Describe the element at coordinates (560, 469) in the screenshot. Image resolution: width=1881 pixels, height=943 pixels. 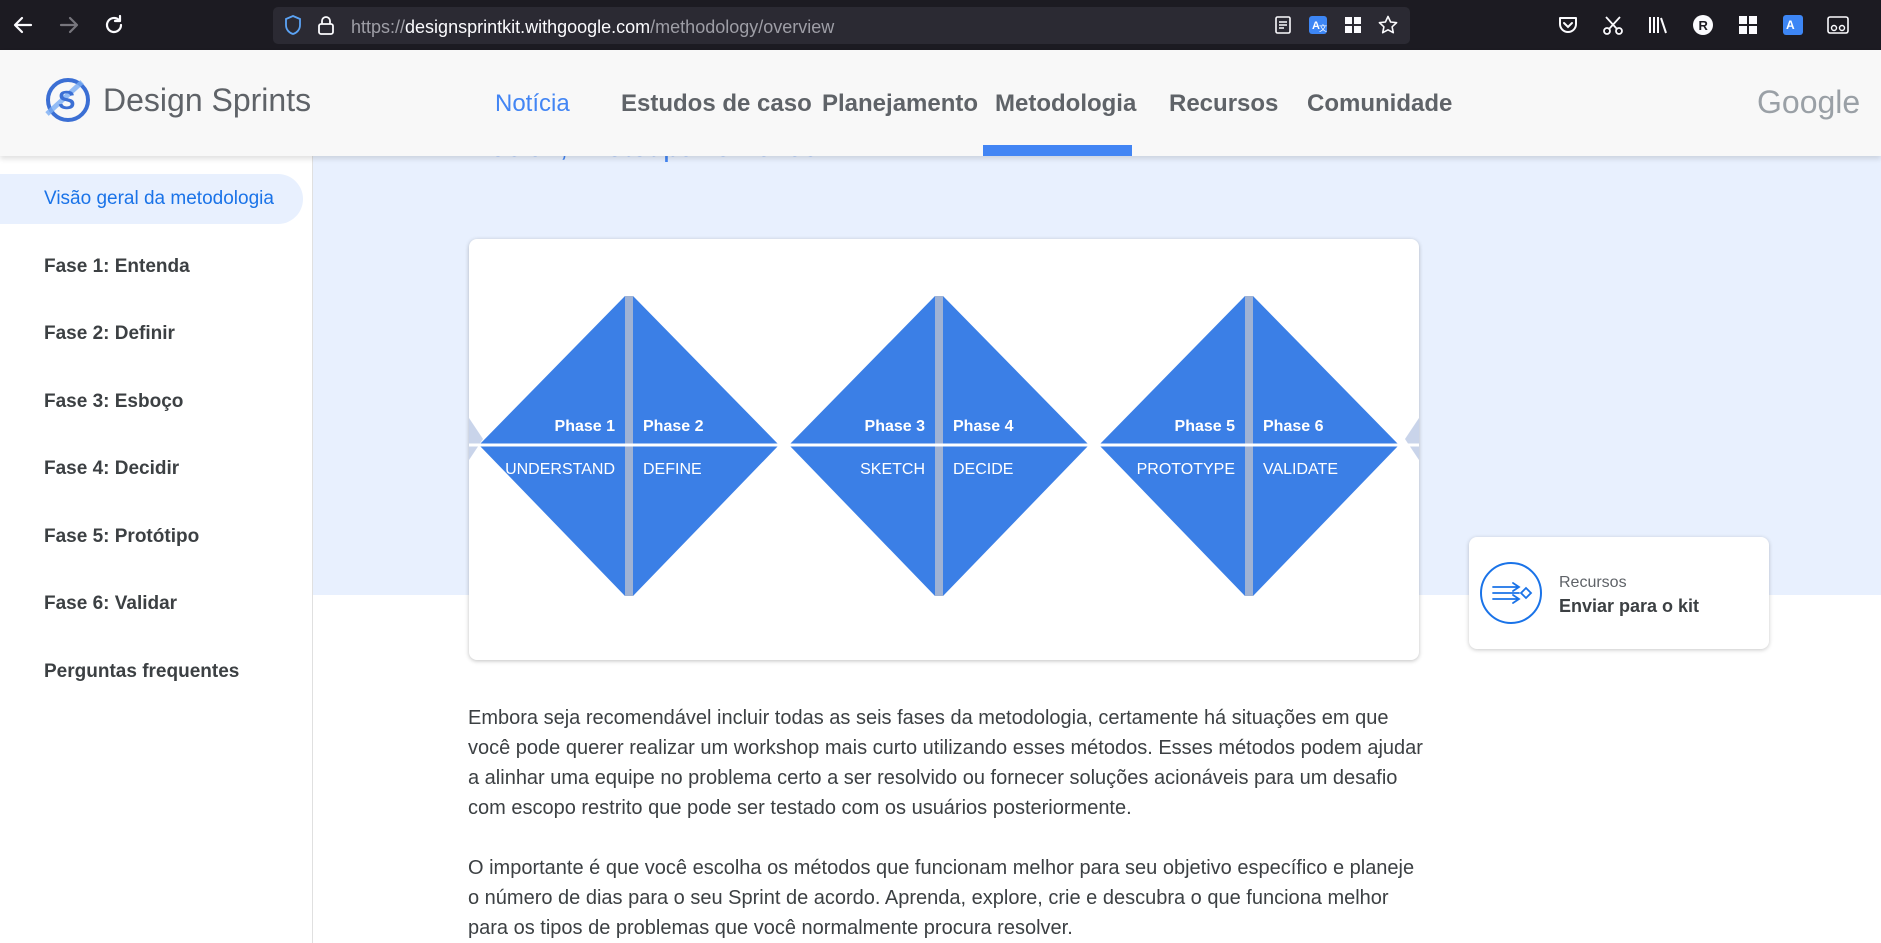
I see `phase-name-label: UNDERSTAND` at that location.